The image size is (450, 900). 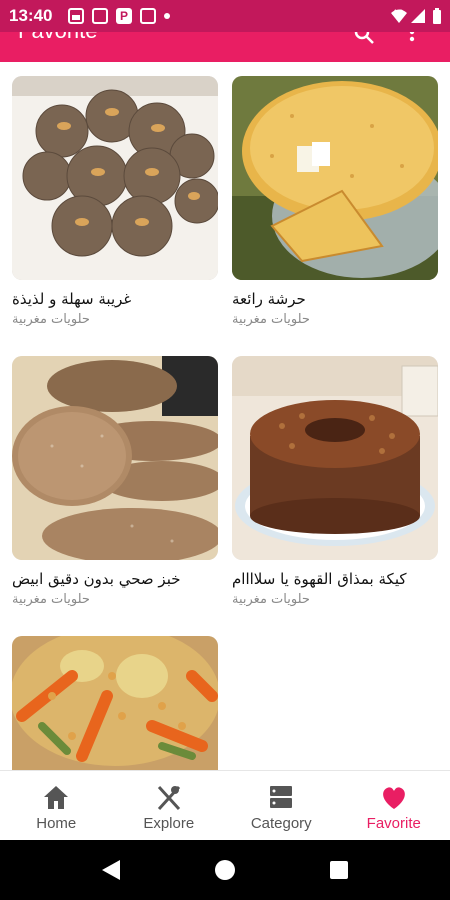 I want to click on nav-explore-label: Explore, so click(x=169, y=823).